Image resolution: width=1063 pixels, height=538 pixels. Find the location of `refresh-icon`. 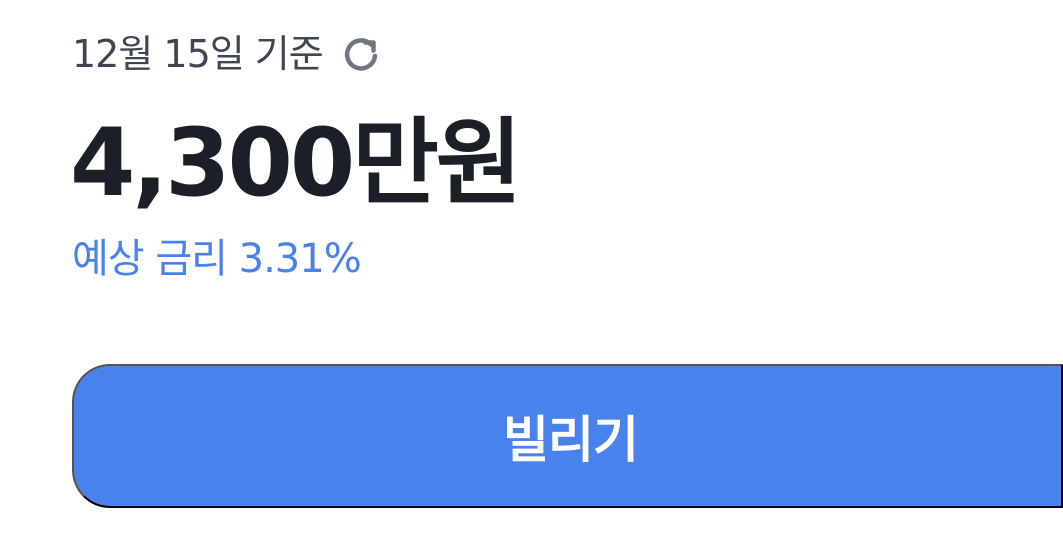

refresh-icon is located at coordinates (361, 54).